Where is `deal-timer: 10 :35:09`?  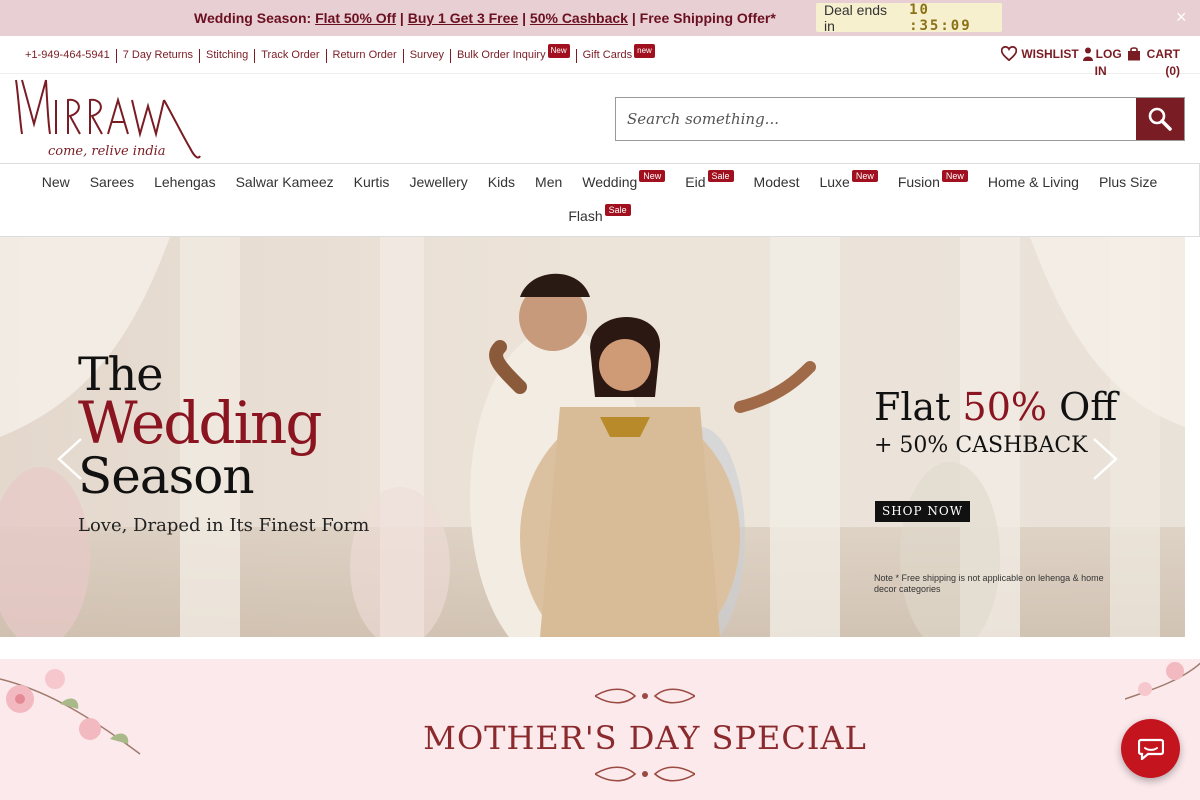
deal-timer: 10 :35:09 is located at coordinates (940, 17).